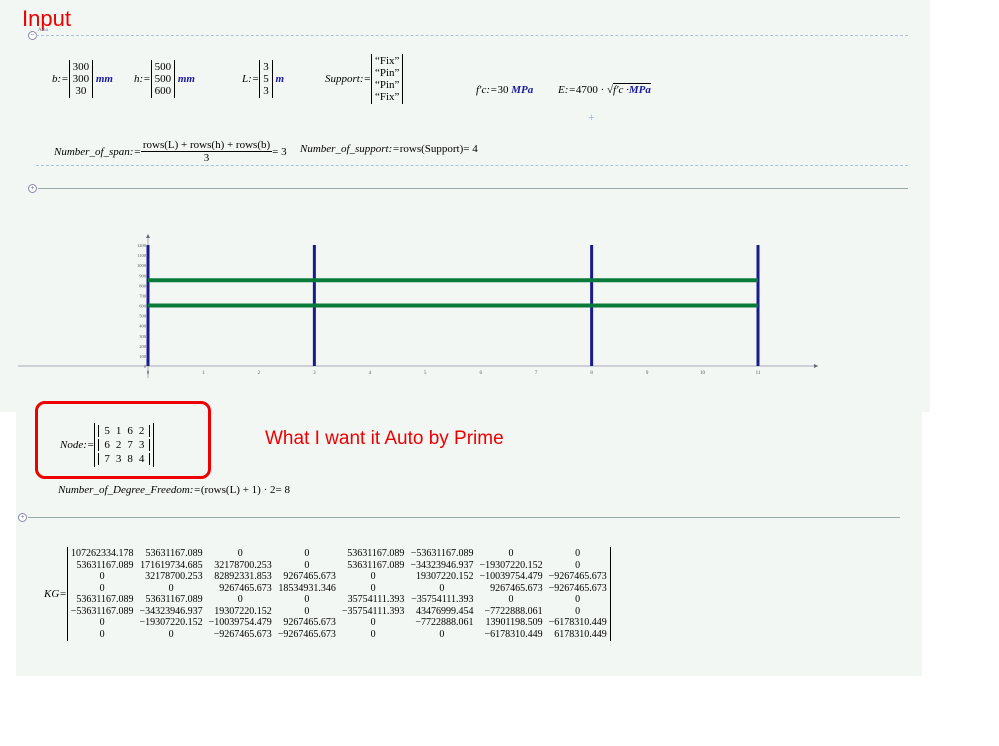 This screenshot has width=999, height=746. What do you see at coordinates (148, 373) in the screenshot?
I see `x-tick-label: 0` at bounding box center [148, 373].